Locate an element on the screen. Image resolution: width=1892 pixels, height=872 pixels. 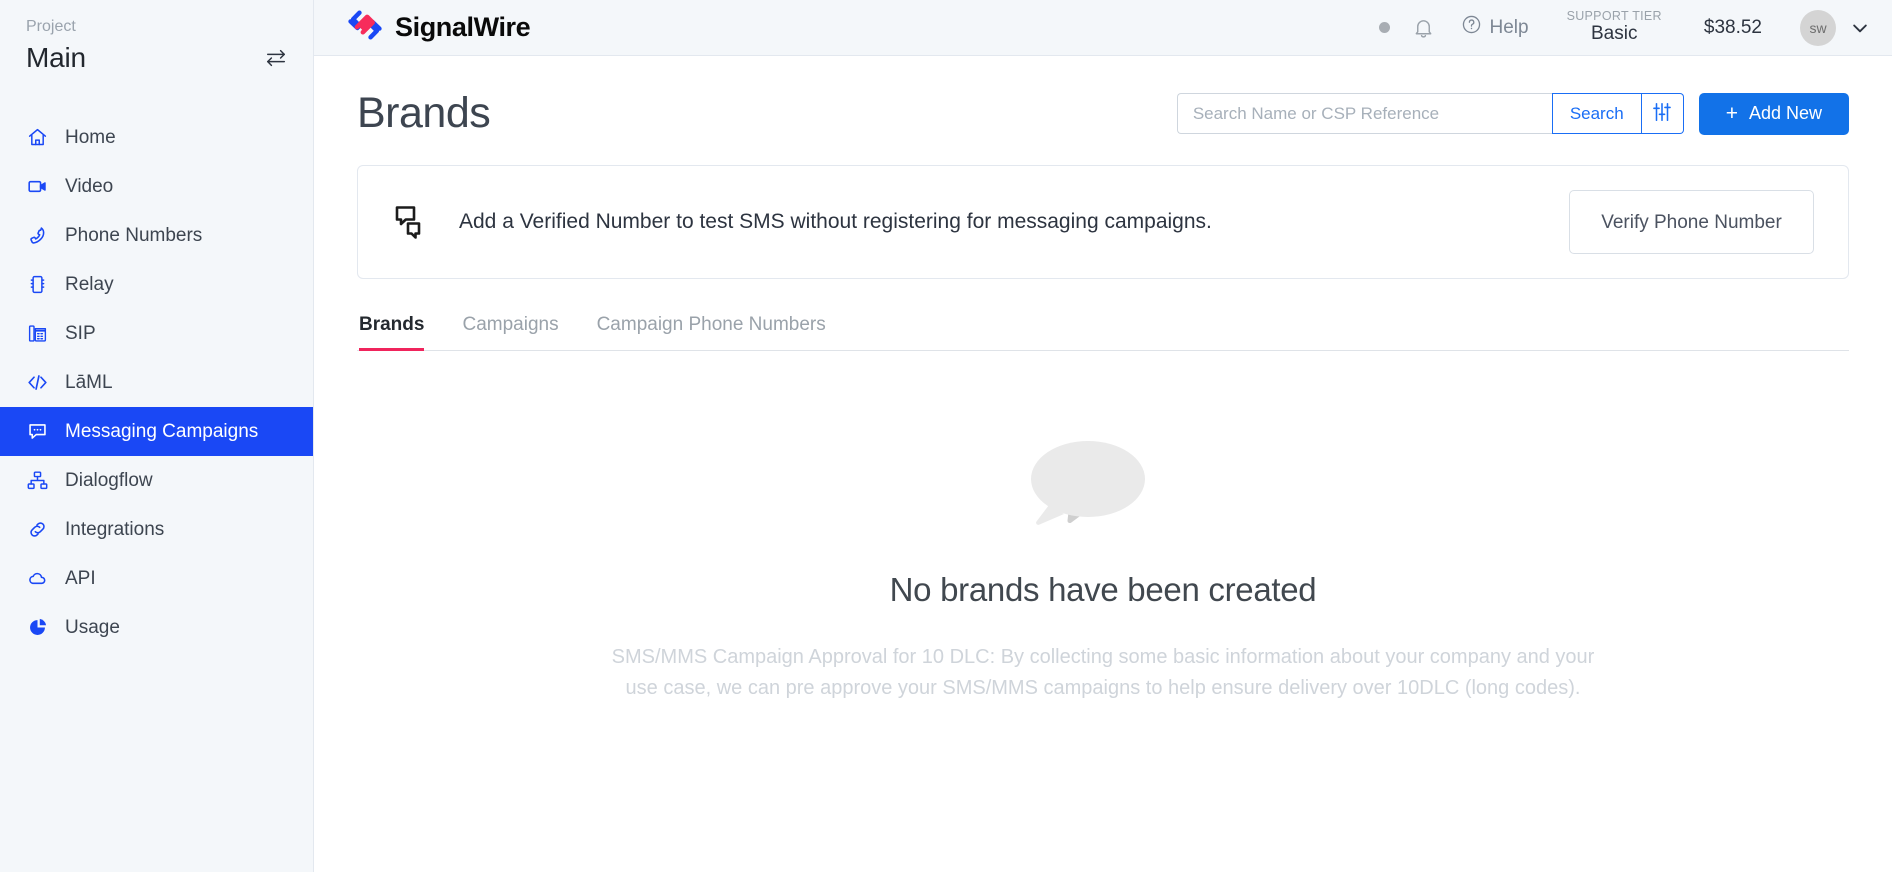
sidebar-item-laml: LāML is located at coordinates (156, 382).